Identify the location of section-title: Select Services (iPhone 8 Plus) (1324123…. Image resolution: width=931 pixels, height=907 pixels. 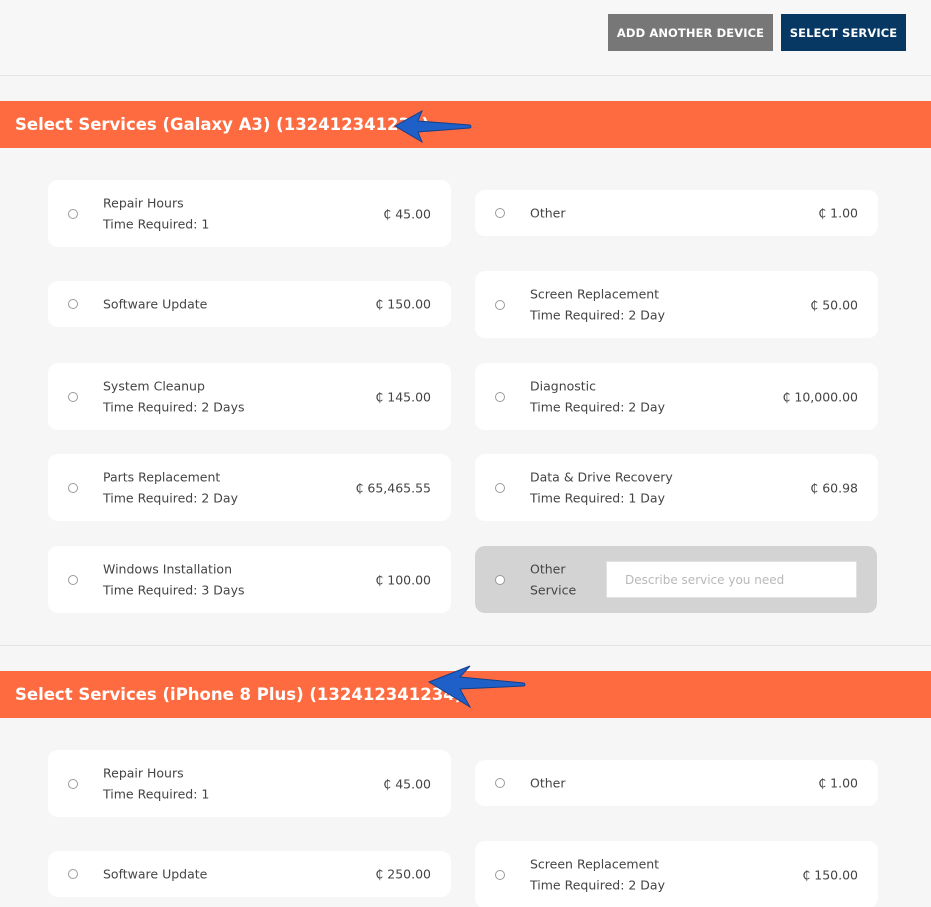
(239, 694).